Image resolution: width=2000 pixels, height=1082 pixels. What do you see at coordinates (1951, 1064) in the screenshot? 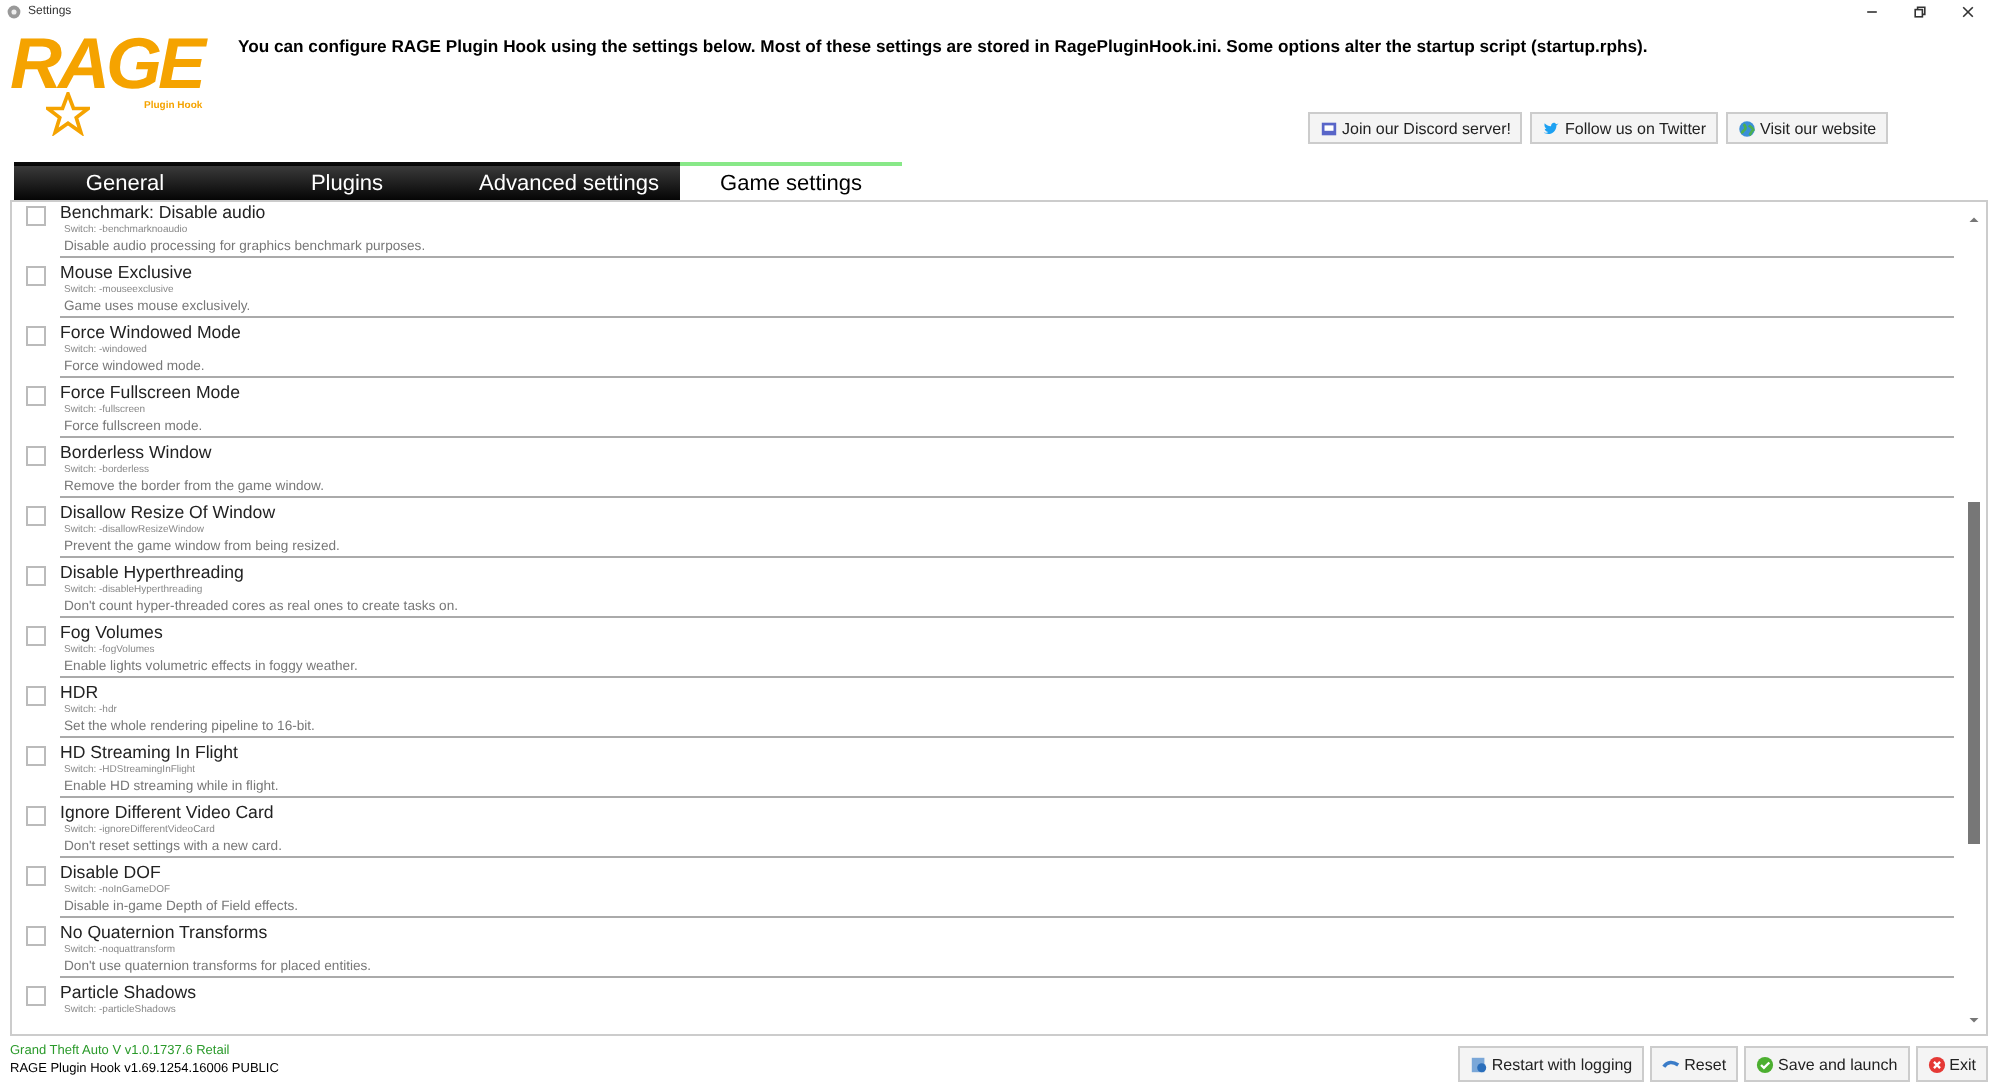
I see `footer-button: Exit` at bounding box center [1951, 1064].